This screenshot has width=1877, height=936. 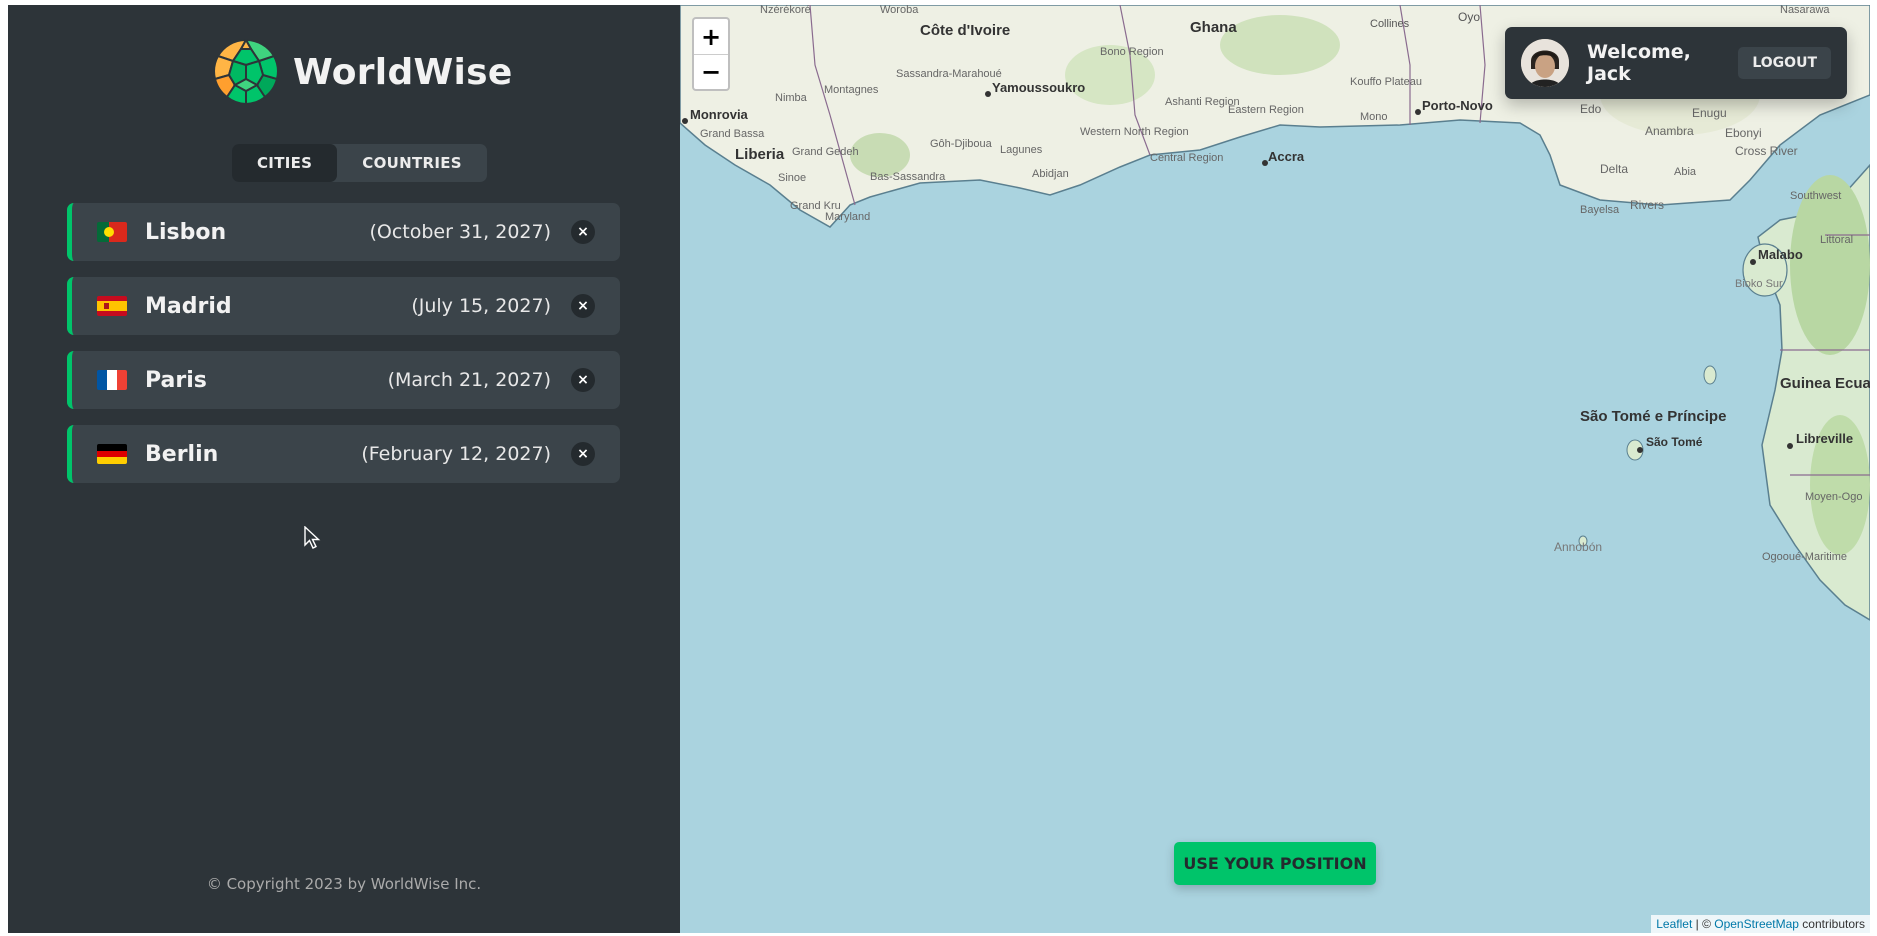 What do you see at coordinates (1766, 151) in the screenshot?
I see `map-label-cross-river: Cross River` at bounding box center [1766, 151].